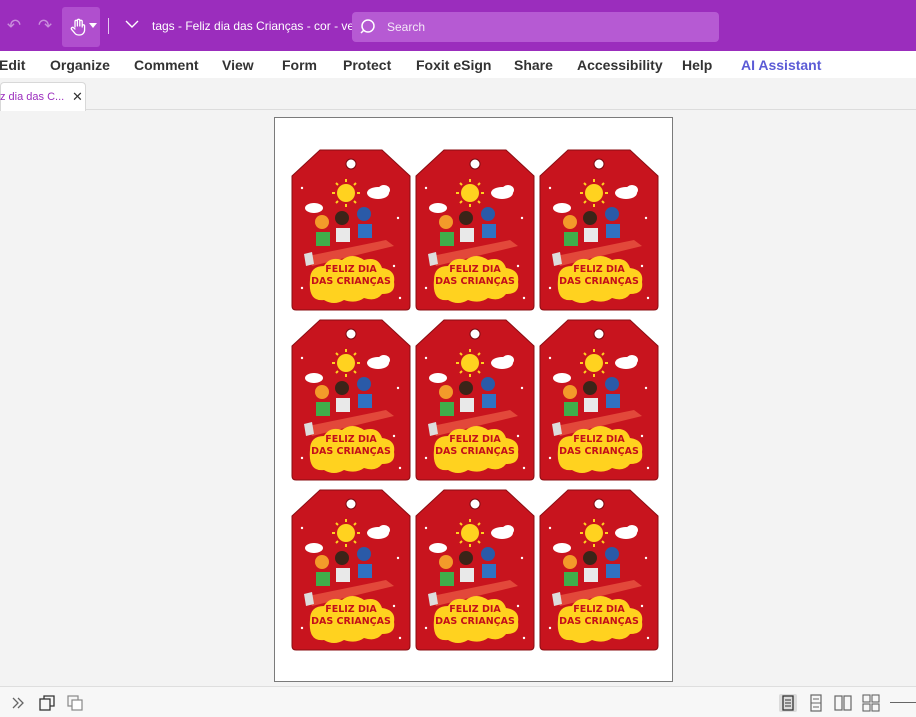 Image resolution: width=916 pixels, height=717 pixels. Describe the element at coordinates (547, 27) in the screenshot. I see `search-input` at that location.